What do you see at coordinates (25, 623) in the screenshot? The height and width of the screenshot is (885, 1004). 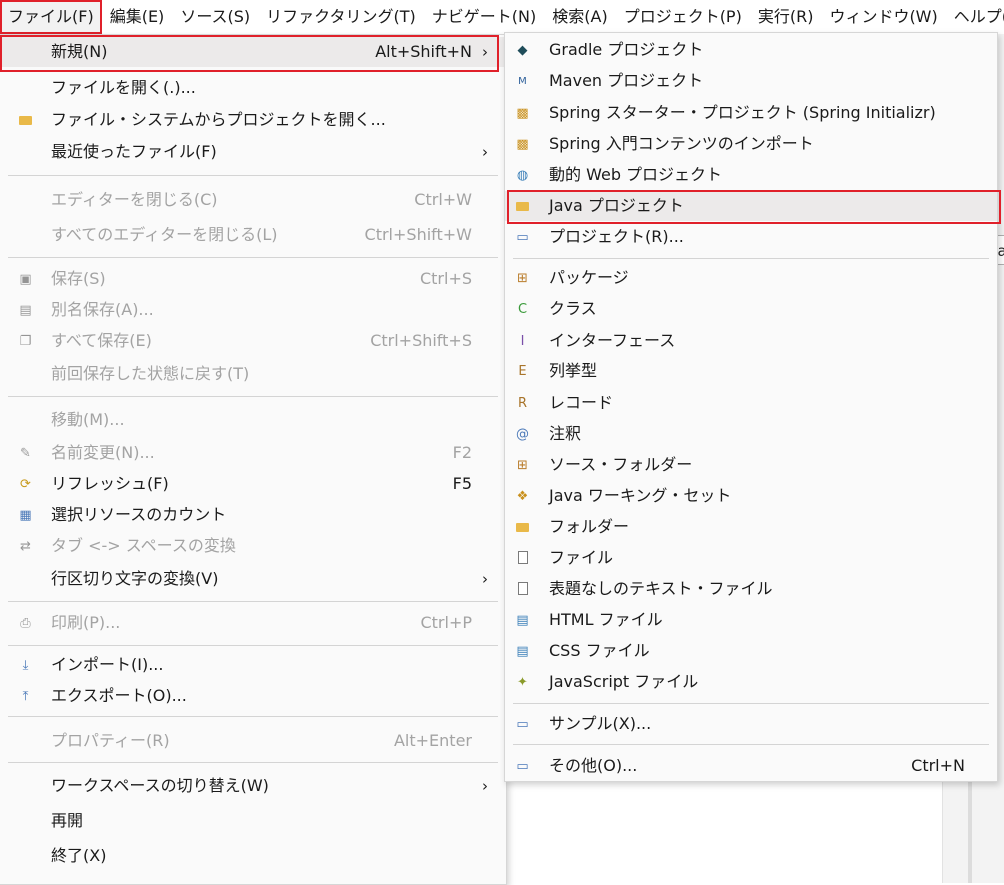 I see `print-icon: ⎙` at bounding box center [25, 623].